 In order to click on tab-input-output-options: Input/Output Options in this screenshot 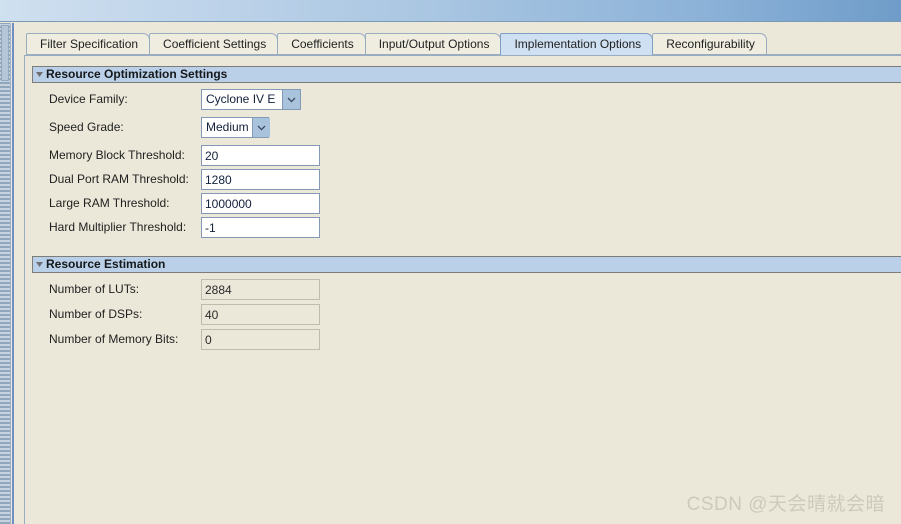, I will do `click(433, 44)`.